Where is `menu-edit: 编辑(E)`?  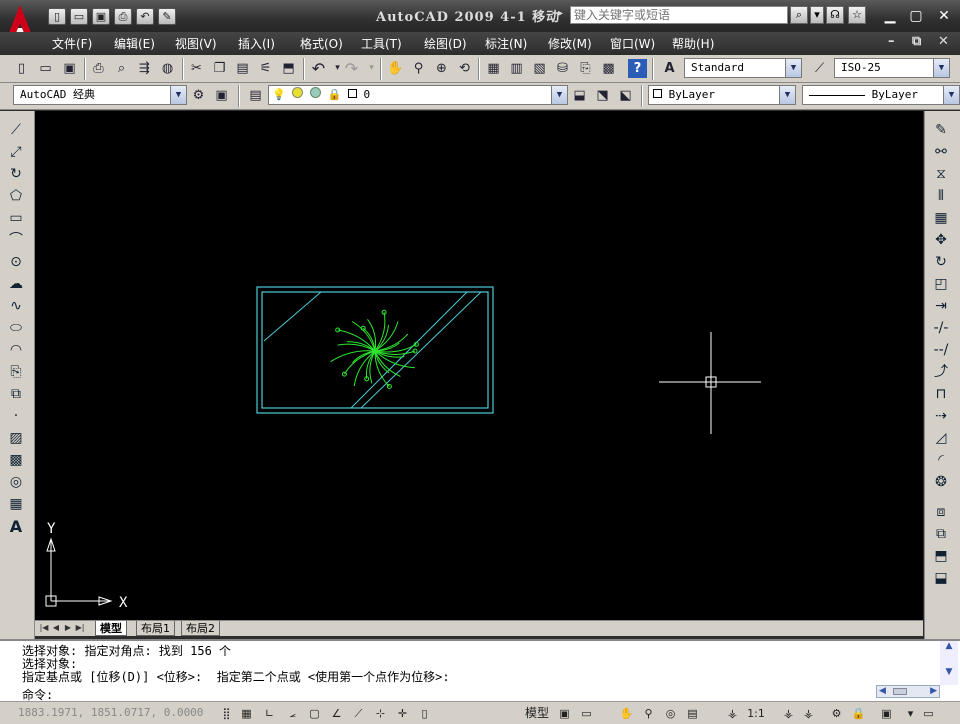
menu-edit: 编辑(E) is located at coordinates (134, 43).